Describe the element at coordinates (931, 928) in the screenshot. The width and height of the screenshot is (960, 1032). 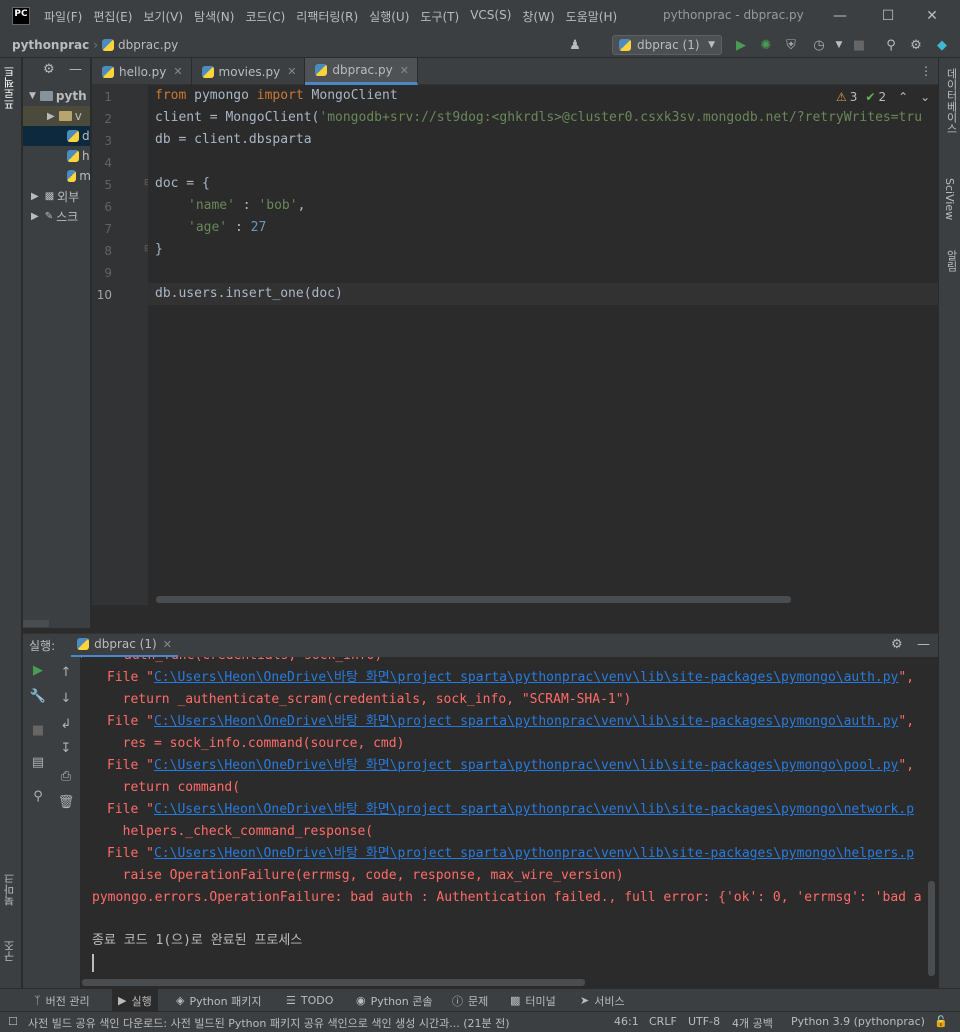
I see `console-vertical-scrollbar` at that location.